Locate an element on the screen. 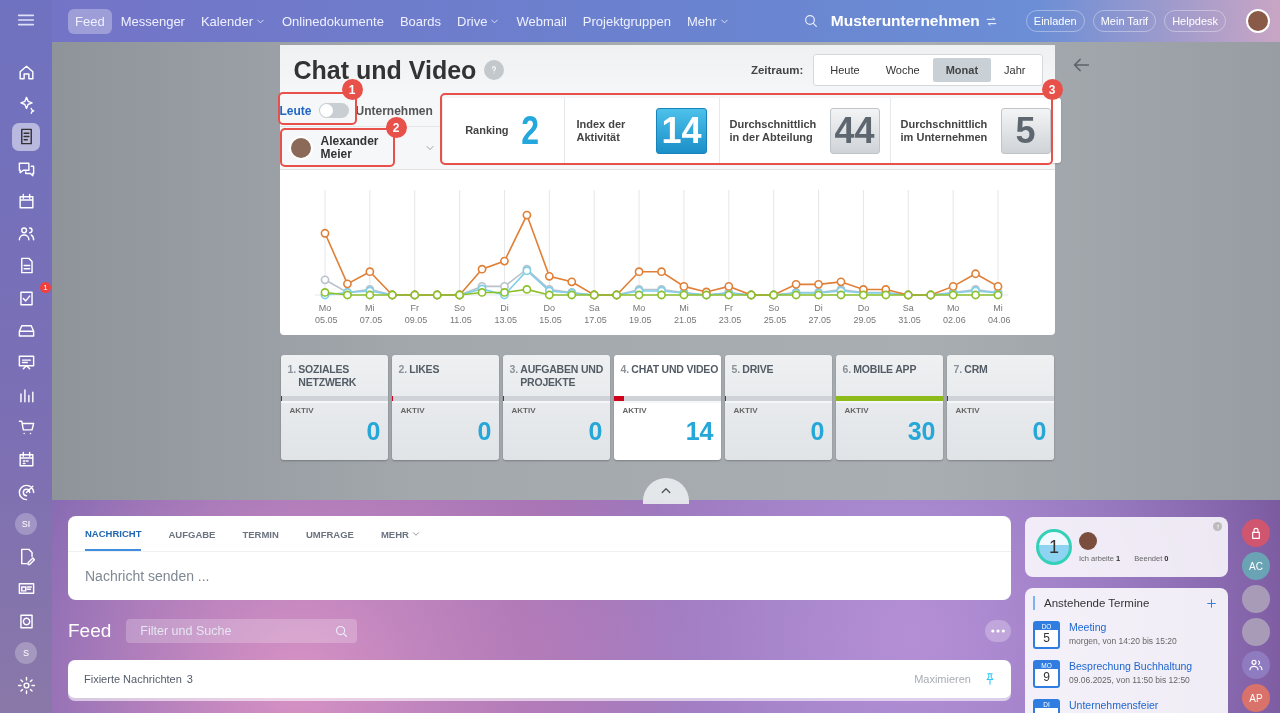 This screenshot has height=713, width=1280. avatar: AP is located at coordinates (1256, 698).